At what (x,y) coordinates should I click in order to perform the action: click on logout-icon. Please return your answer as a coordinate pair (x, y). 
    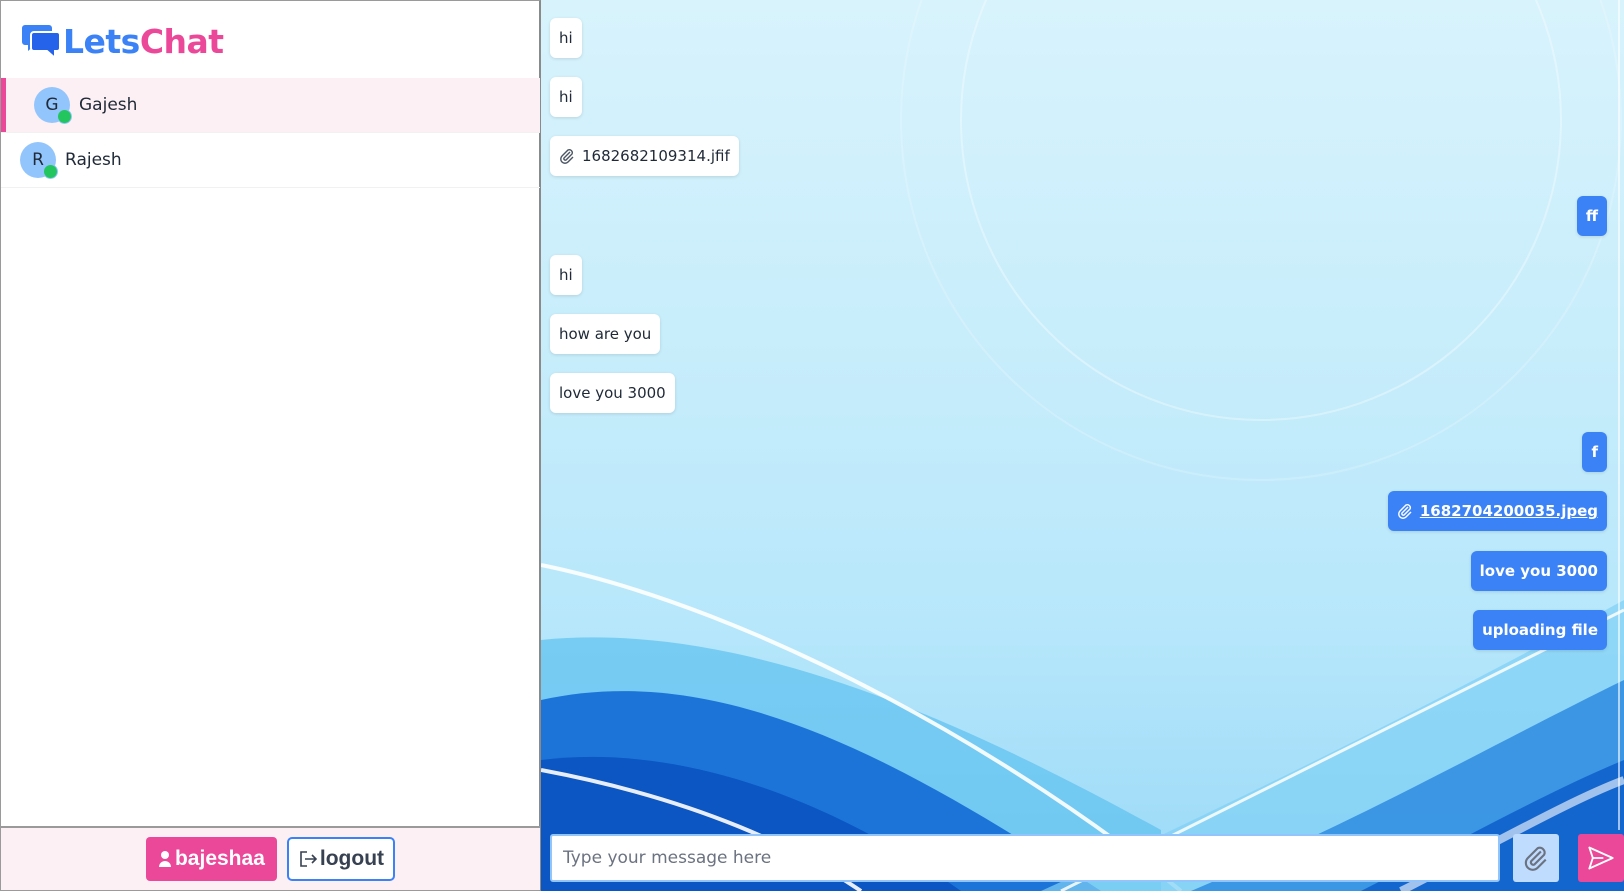
    Looking at the image, I should click on (309, 859).